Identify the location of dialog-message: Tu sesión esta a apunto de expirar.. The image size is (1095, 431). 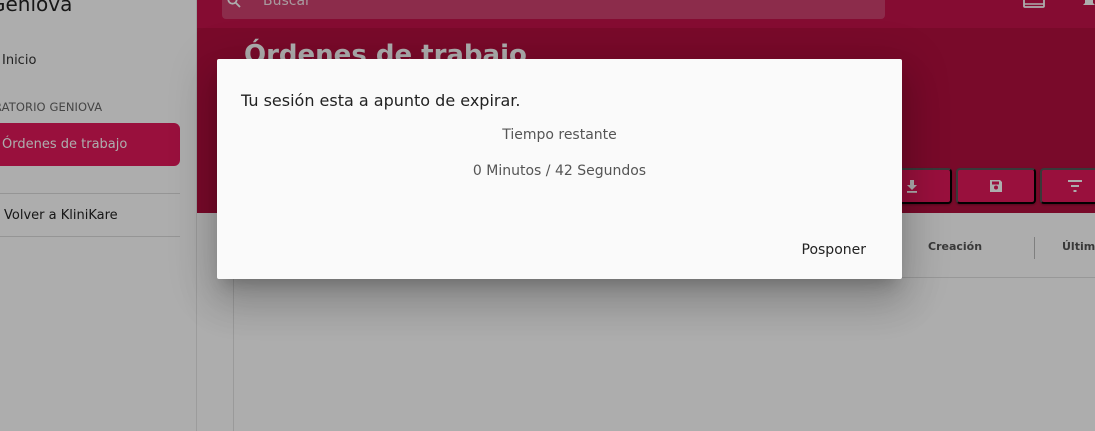
(381, 100).